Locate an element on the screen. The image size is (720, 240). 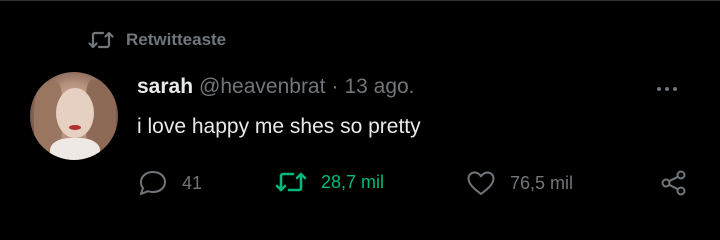
share-button is located at coordinates (674, 183).